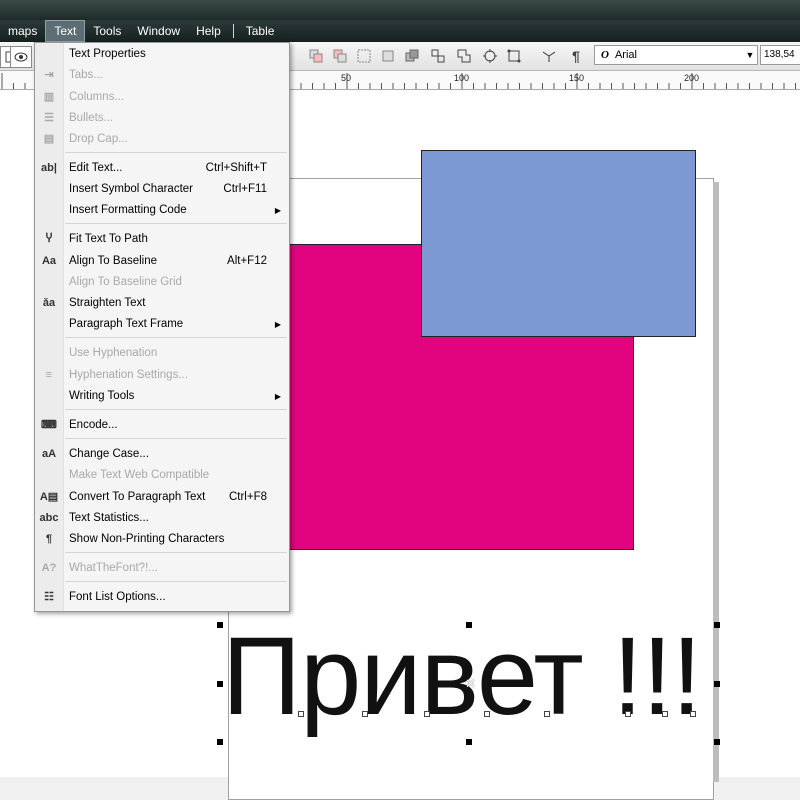  I want to click on forward-one-button, so click(340, 56).